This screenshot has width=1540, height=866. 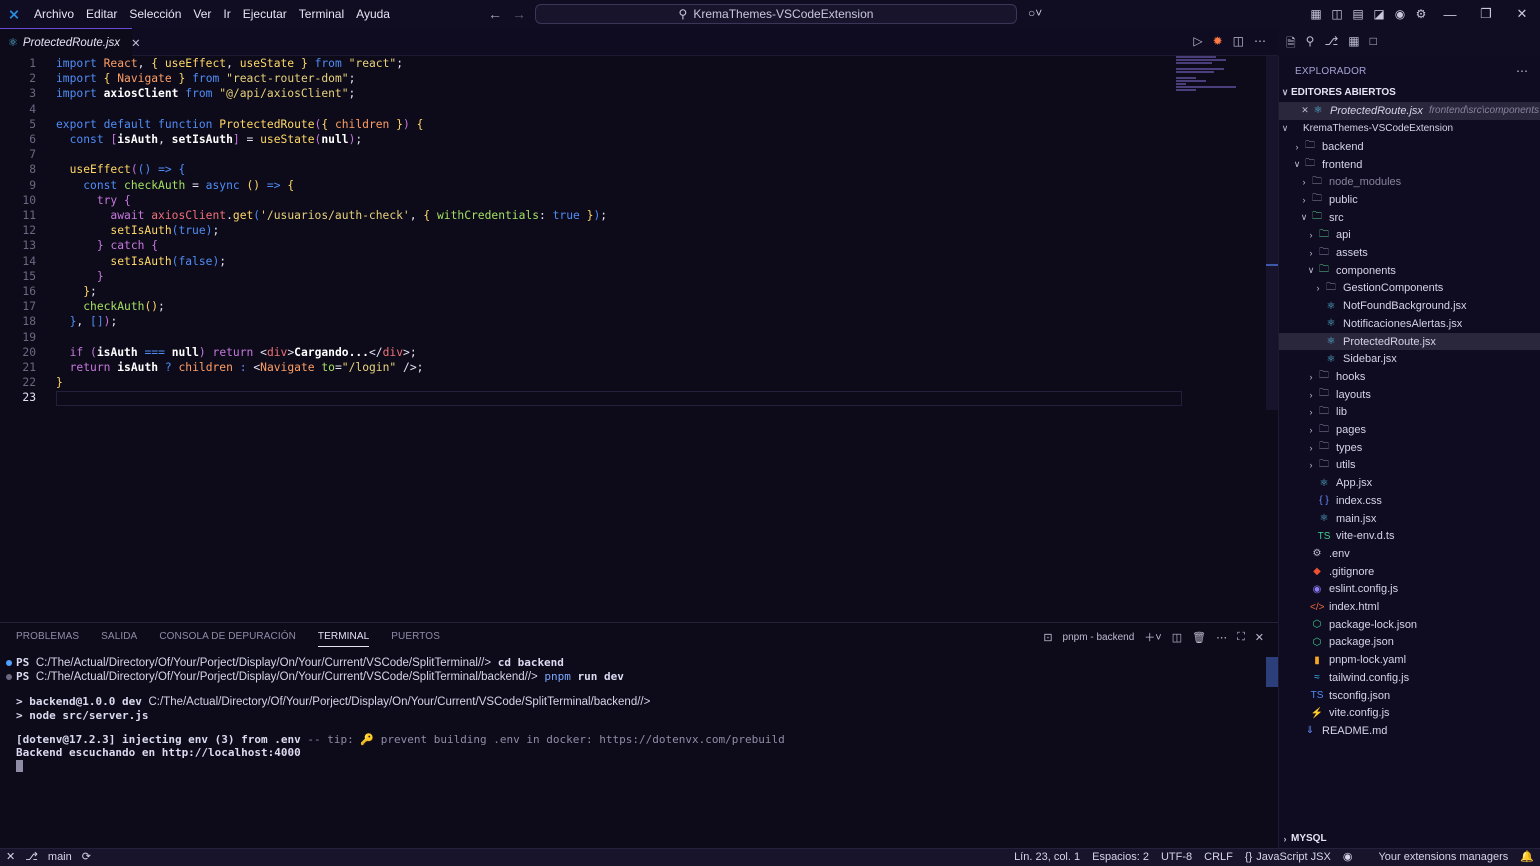 What do you see at coordinates (1218, 857) in the screenshot?
I see `end-of-line: CRLF` at bounding box center [1218, 857].